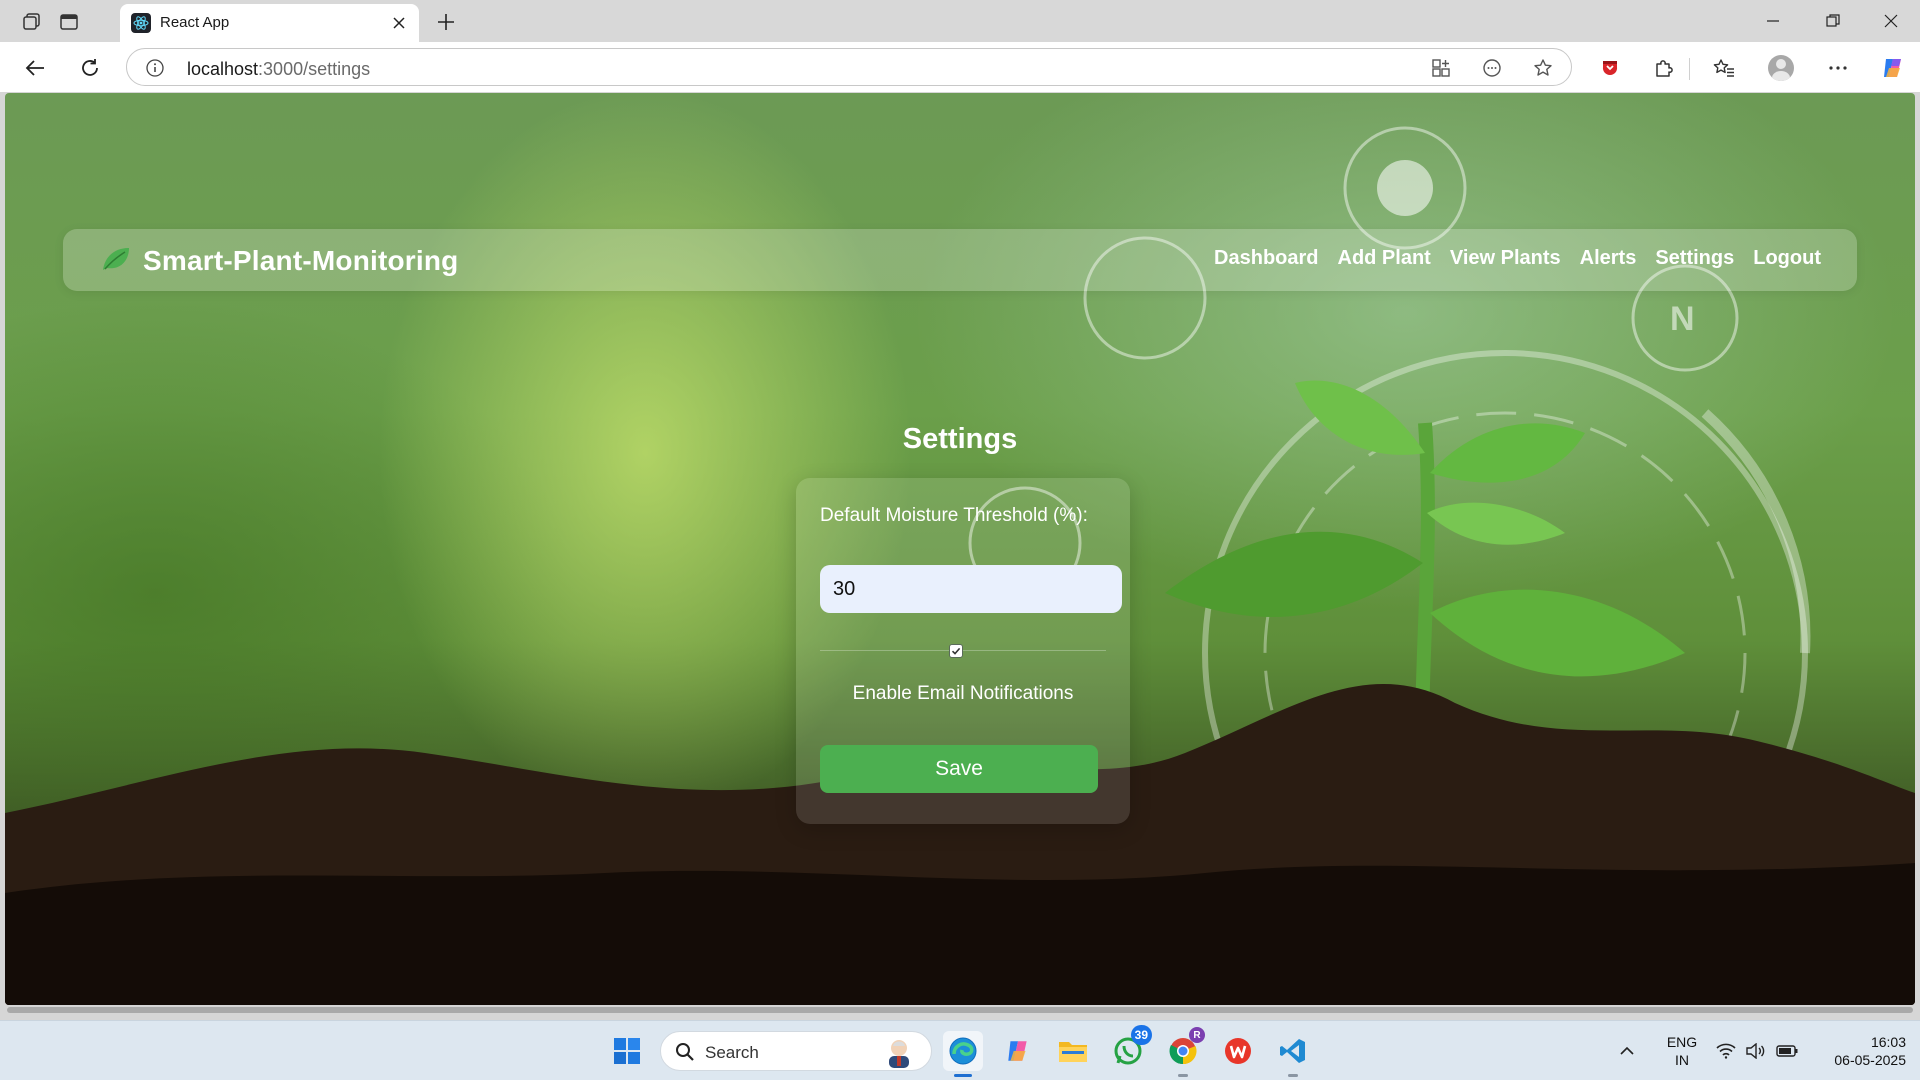 This screenshot has height=1080, width=1920. What do you see at coordinates (1505, 258) in the screenshot?
I see `nav-link-view-plants: View Plants` at bounding box center [1505, 258].